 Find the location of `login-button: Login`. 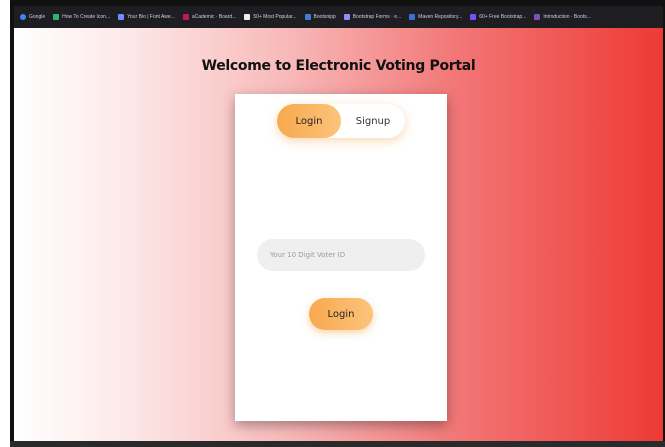

login-button: Login is located at coordinates (341, 314).